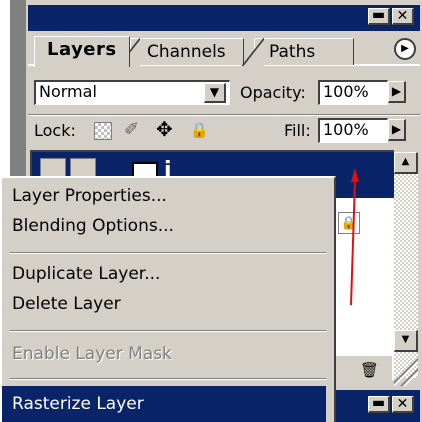 Image resolution: width=422 pixels, height=422 pixels. What do you see at coordinates (215, 93) in the screenshot?
I see `dropdown-arrow-icon: ▼` at bounding box center [215, 93].